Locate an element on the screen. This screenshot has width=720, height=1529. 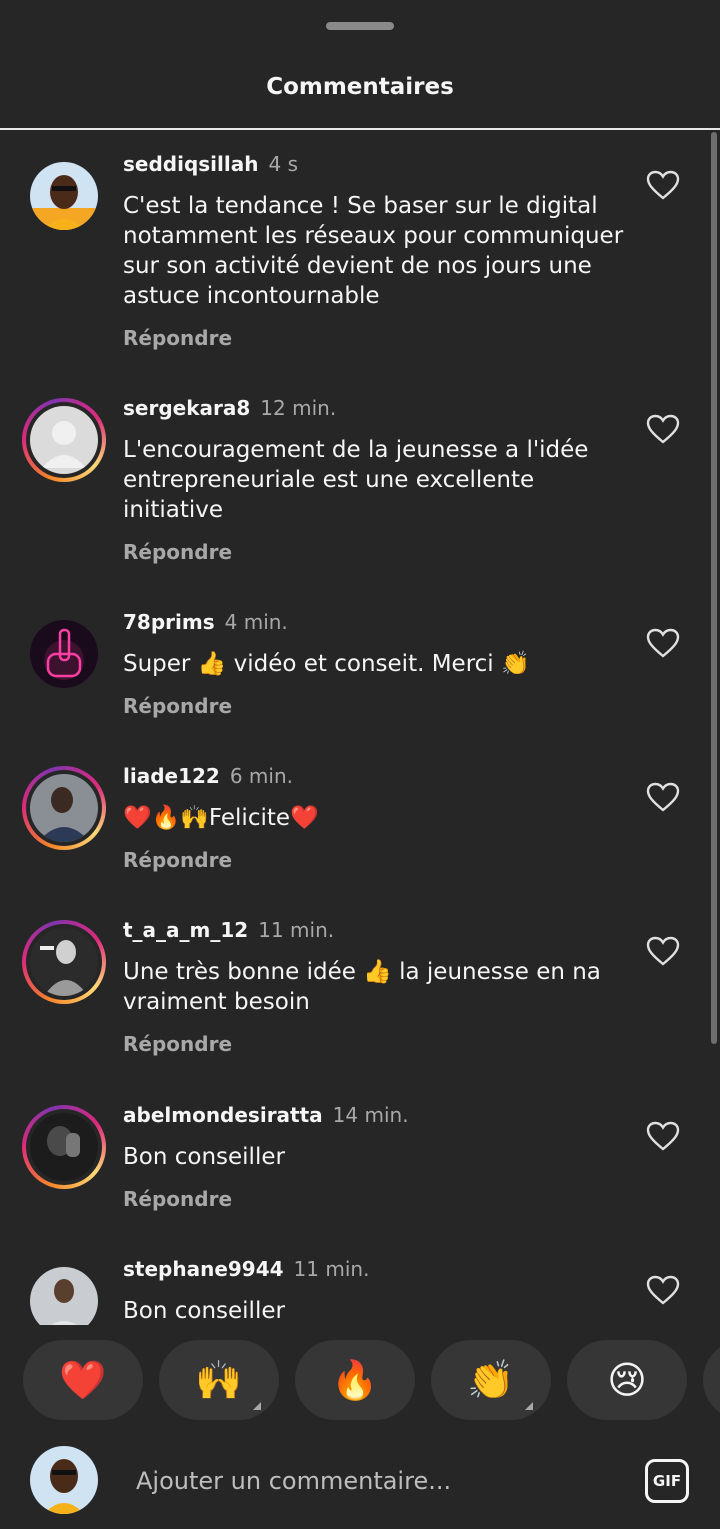
neon-hand-icon is located at coordinates (64, 654).